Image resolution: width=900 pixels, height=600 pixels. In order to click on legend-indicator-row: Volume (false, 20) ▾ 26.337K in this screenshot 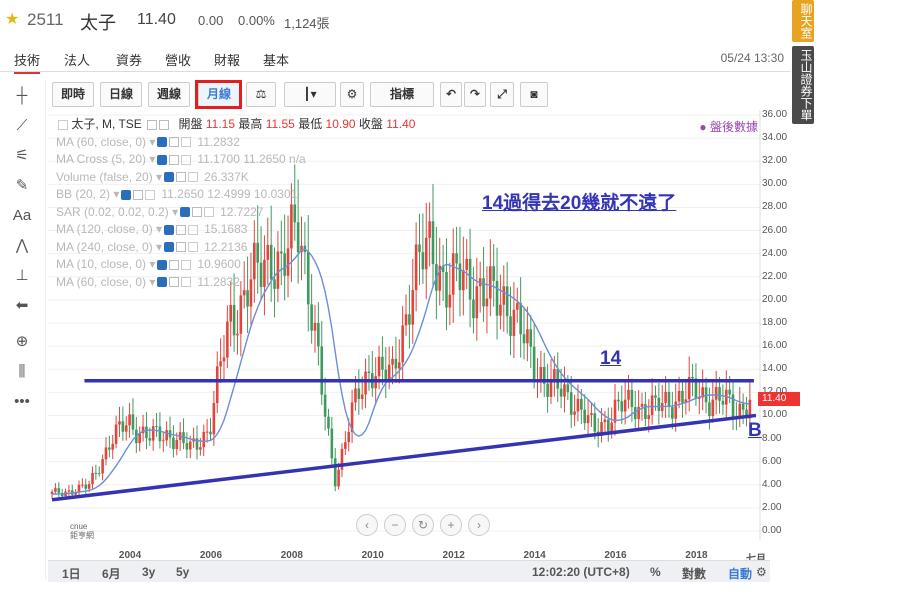, I will do `click(235, 178)`.